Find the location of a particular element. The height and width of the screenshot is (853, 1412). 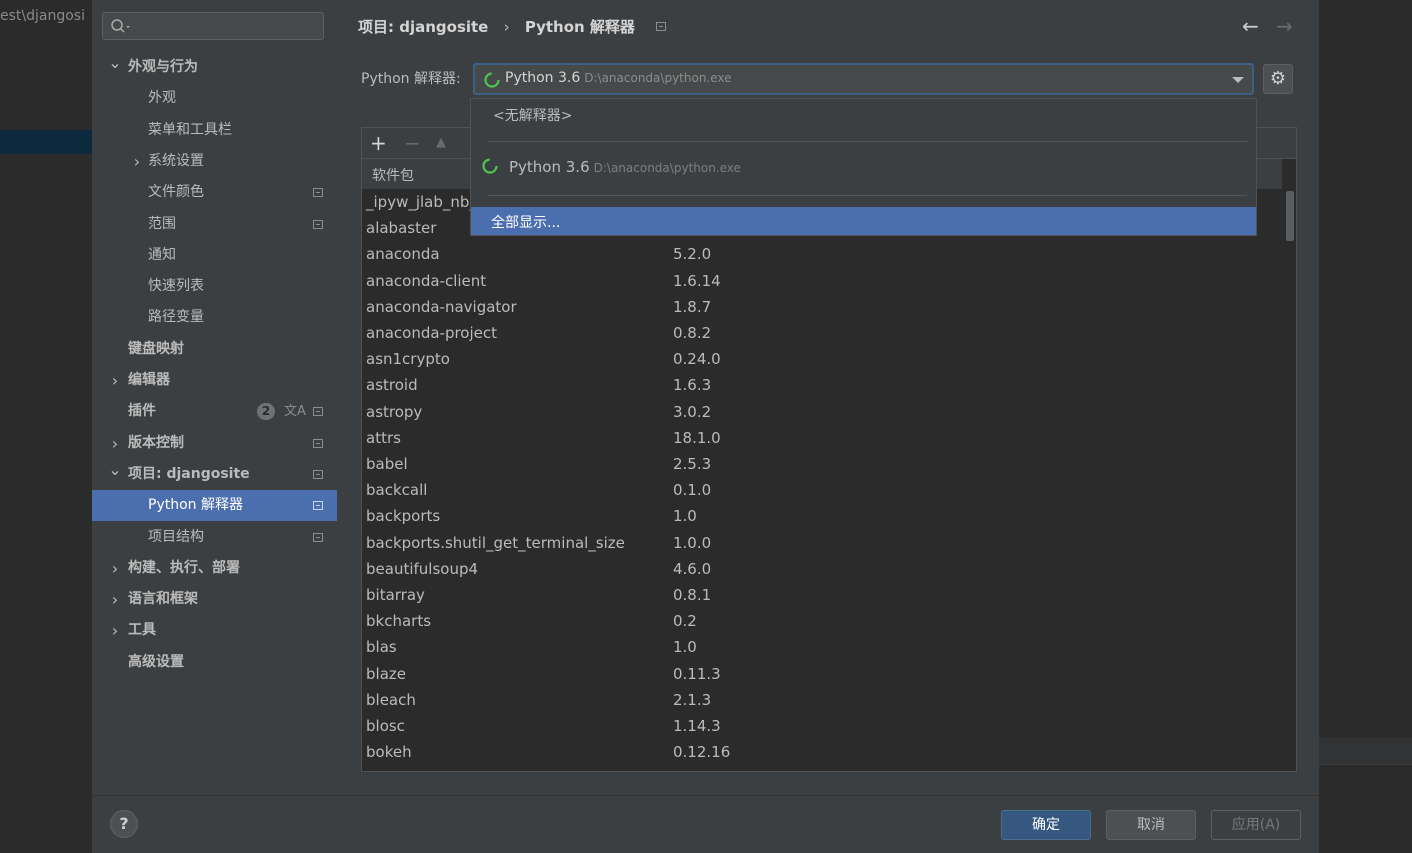

settings-search-input is located at coordinates (213, 26).